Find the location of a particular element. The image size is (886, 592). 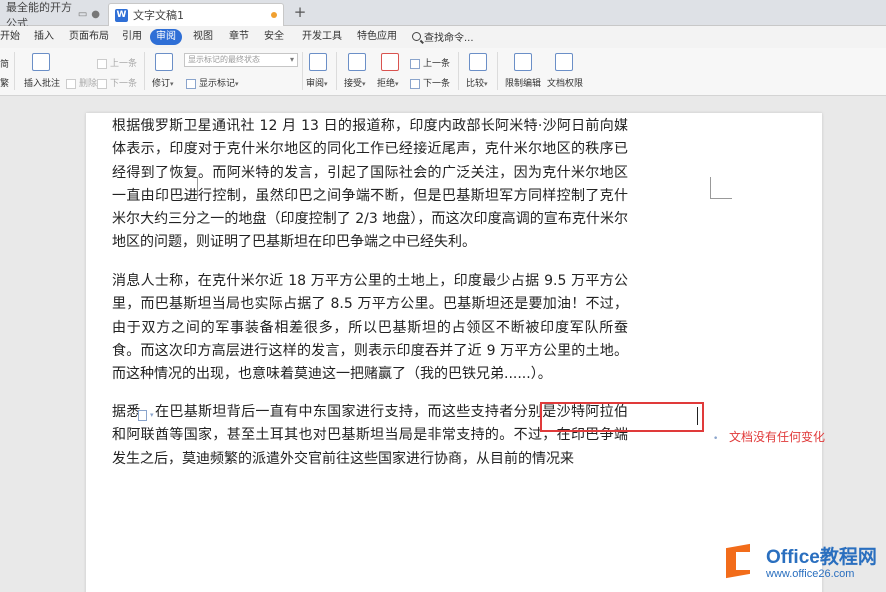

next-change-label: 下一条 is located at coordinates (437, 84).